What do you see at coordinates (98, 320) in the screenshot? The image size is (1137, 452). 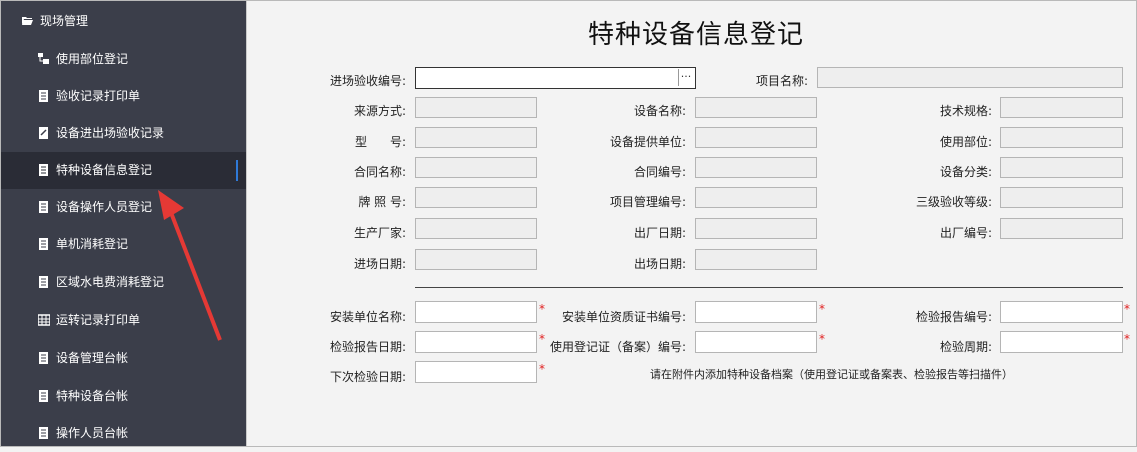 I see `sidebar-item-label: 运转记录打印单` at bounding box center [98, 320].